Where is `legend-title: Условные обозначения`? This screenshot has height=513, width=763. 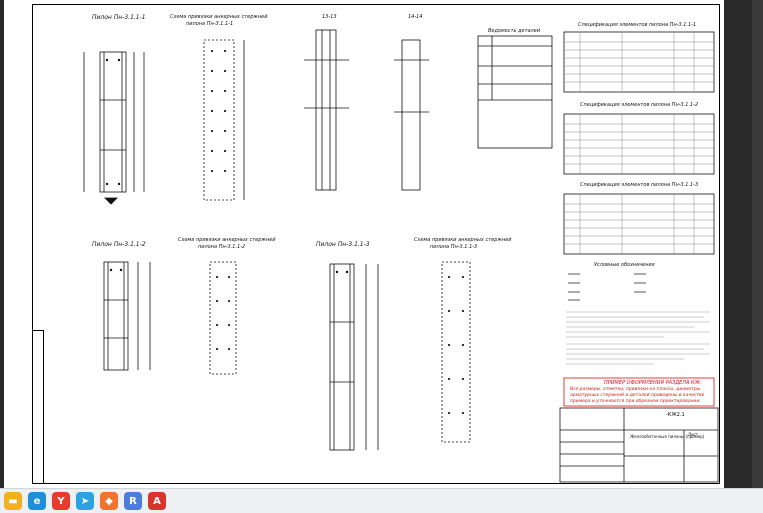
legend-title: Условные обозначения is located at coordinates (624, 265).